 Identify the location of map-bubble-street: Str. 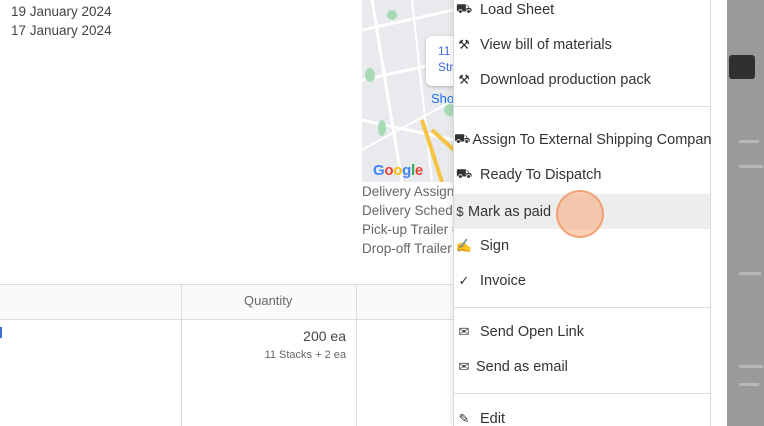
(446, 67).